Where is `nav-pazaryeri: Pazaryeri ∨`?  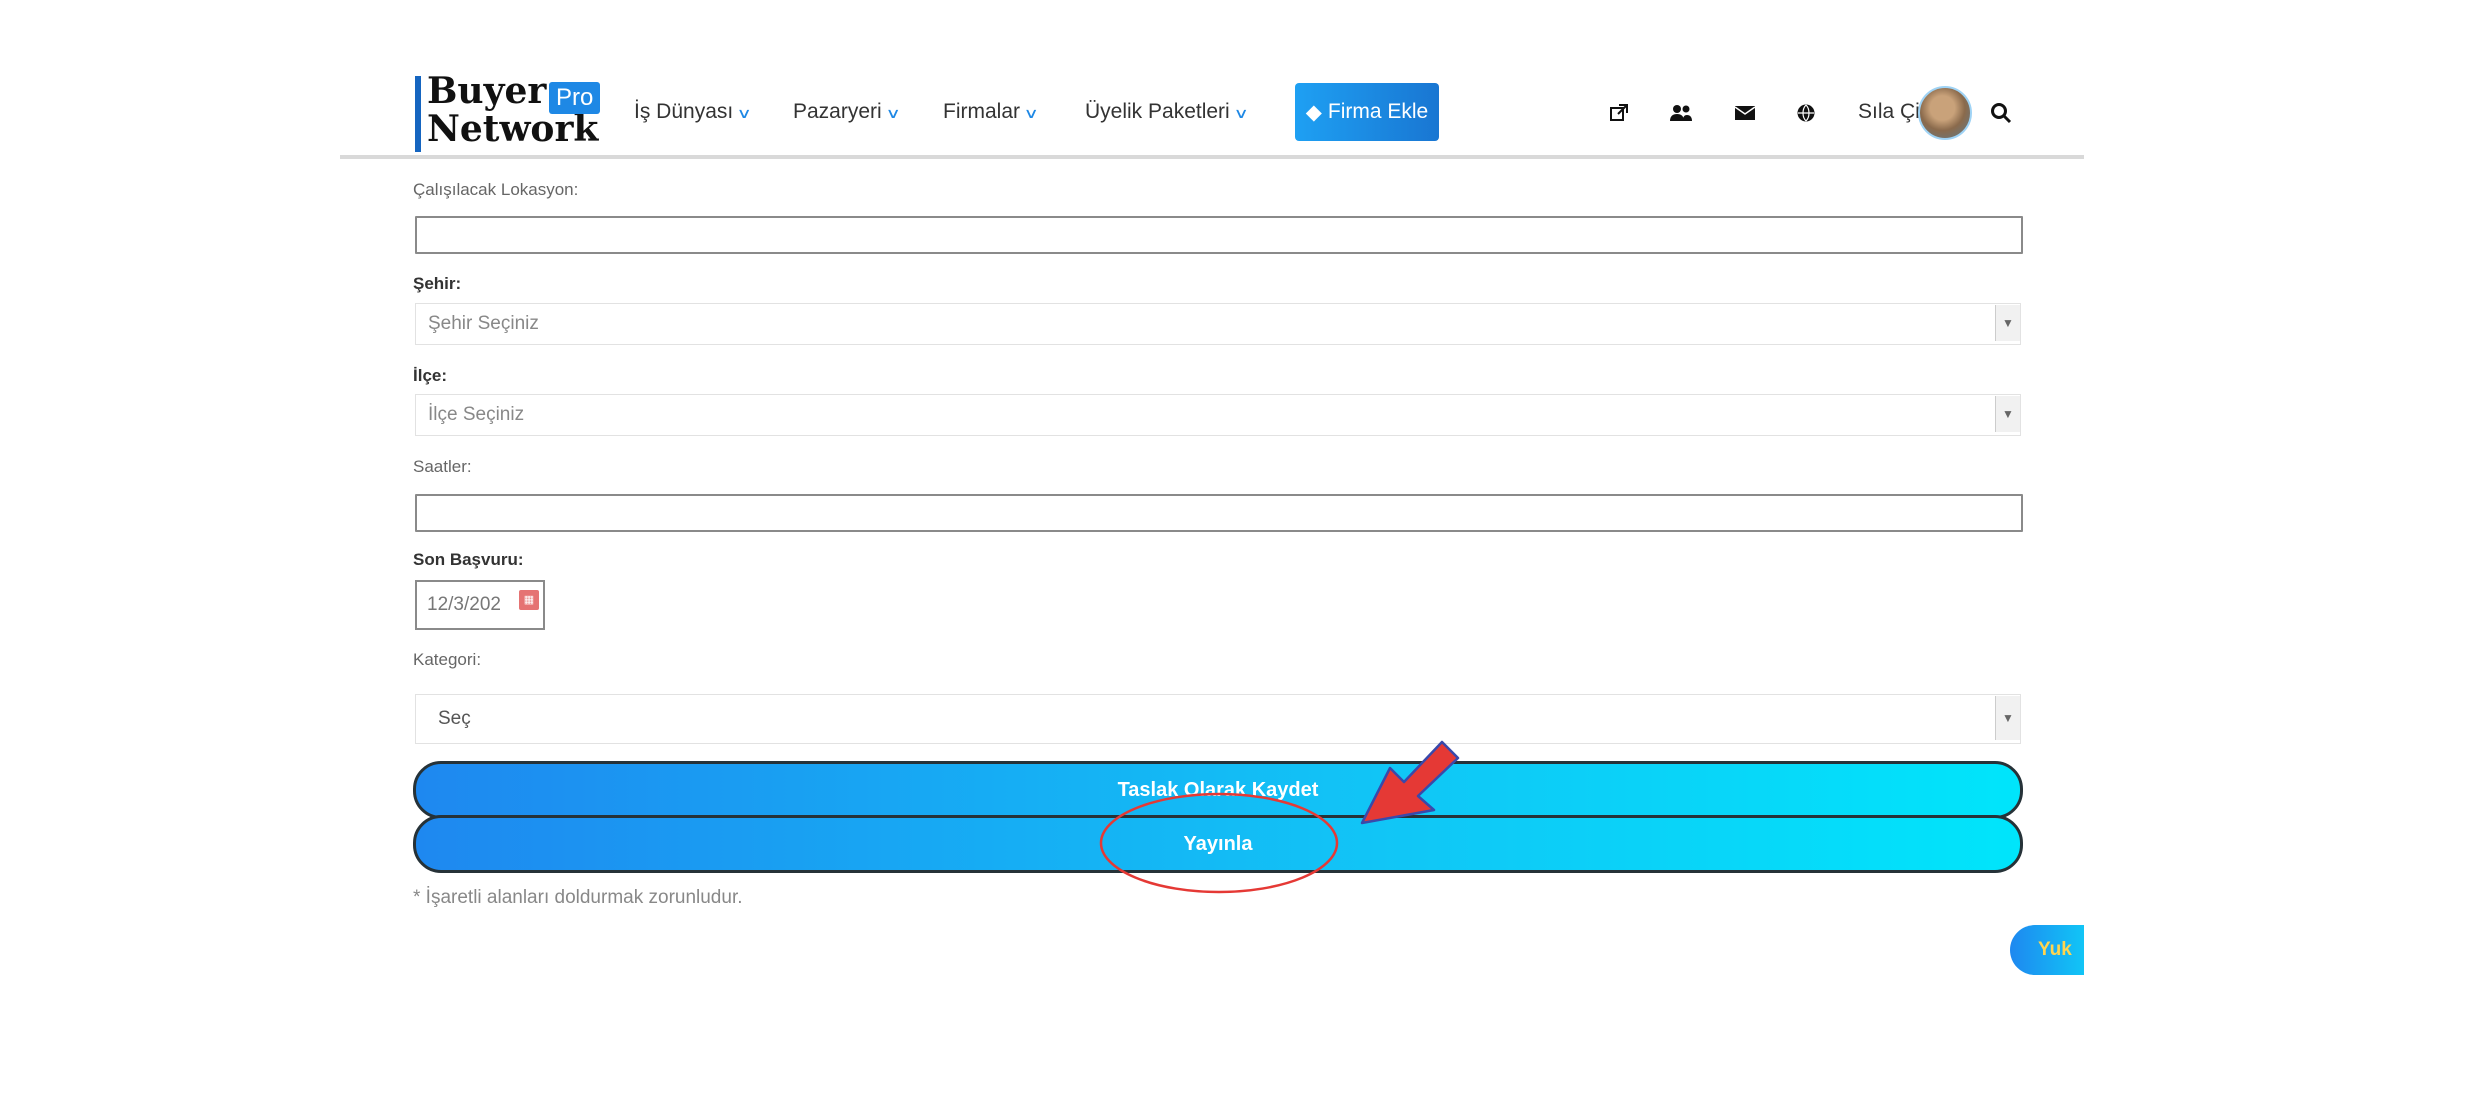
nav-pazaryeri: Pazaryeri ∨ is located at coordinates (847, 112).